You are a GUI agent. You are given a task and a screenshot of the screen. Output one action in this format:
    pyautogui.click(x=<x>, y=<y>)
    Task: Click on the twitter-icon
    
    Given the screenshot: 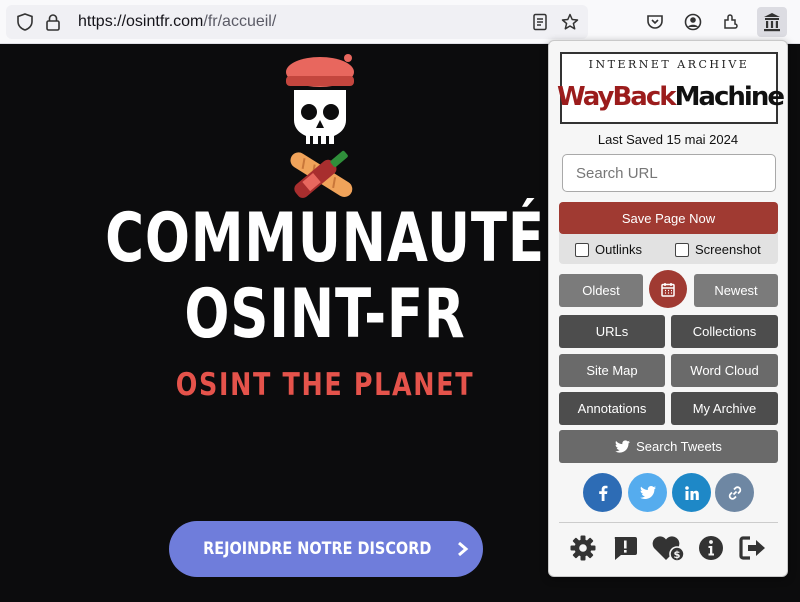 What is the action you would take?
    pyautogui.click(x=647, y=492)
    